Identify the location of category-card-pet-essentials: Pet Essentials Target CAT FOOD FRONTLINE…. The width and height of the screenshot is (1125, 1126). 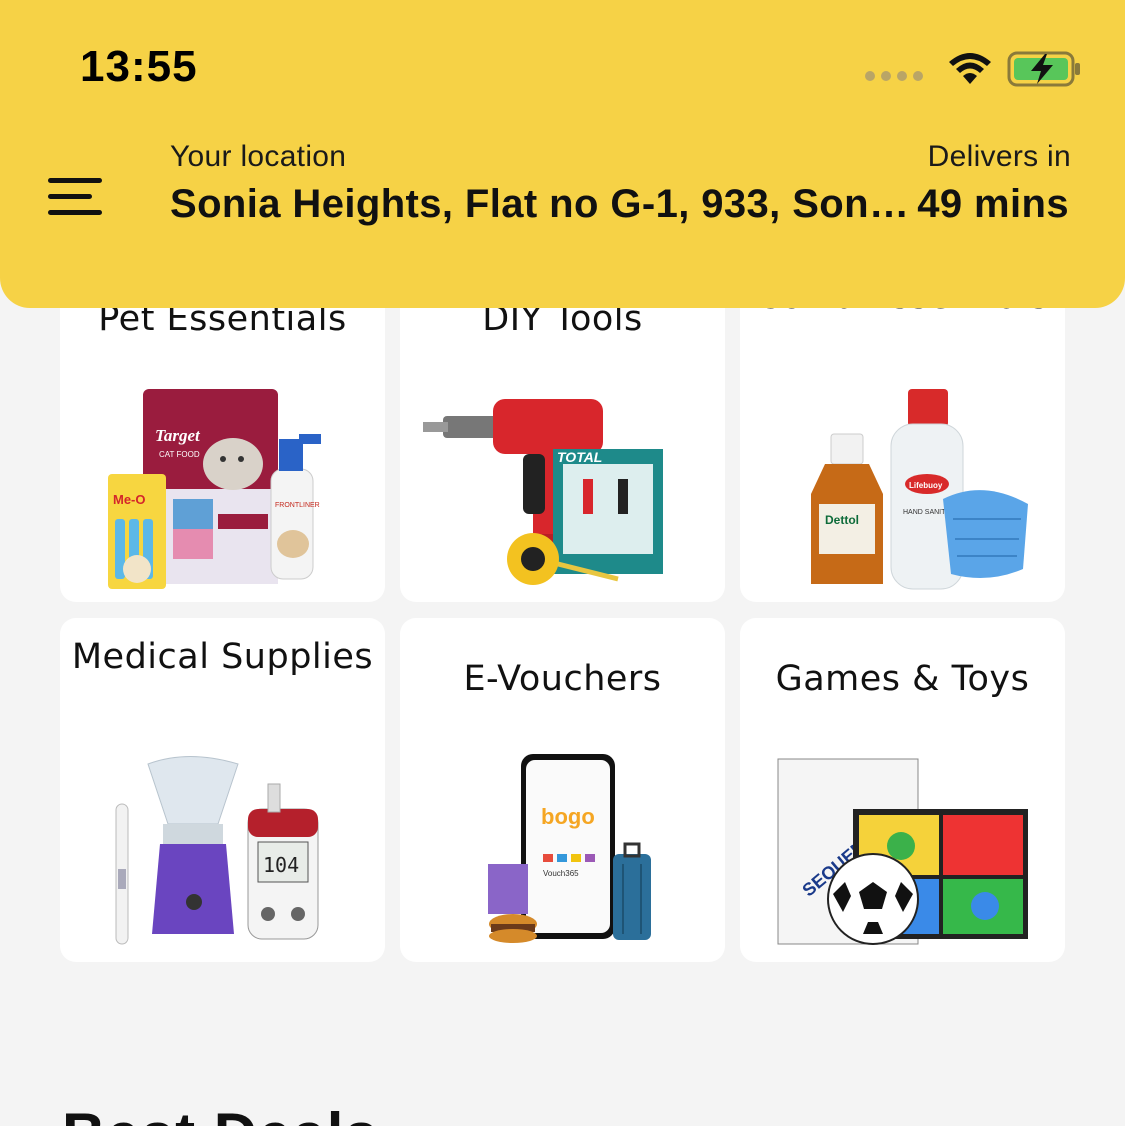
(222, 430).